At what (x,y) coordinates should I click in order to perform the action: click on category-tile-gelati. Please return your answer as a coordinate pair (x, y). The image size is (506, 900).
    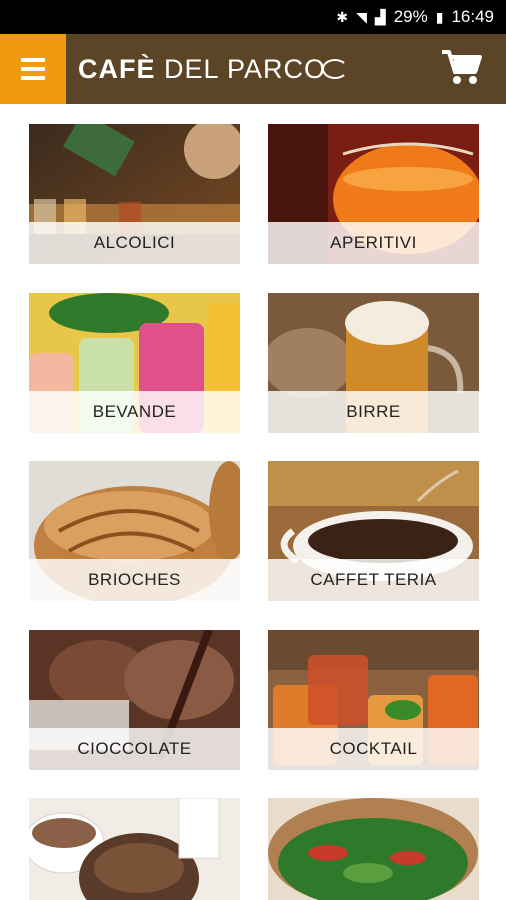
    Looking at the image, I should click on (134, 849).